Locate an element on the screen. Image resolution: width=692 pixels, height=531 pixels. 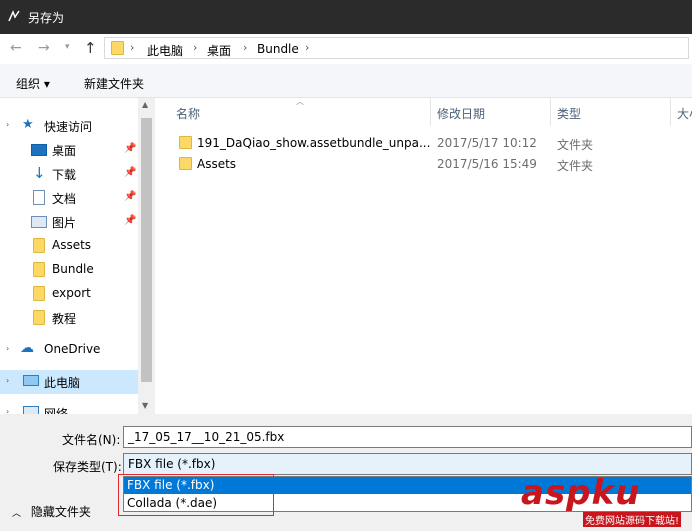
new-folder-button: 新建文件夹 is located at coordinates (114, 83).